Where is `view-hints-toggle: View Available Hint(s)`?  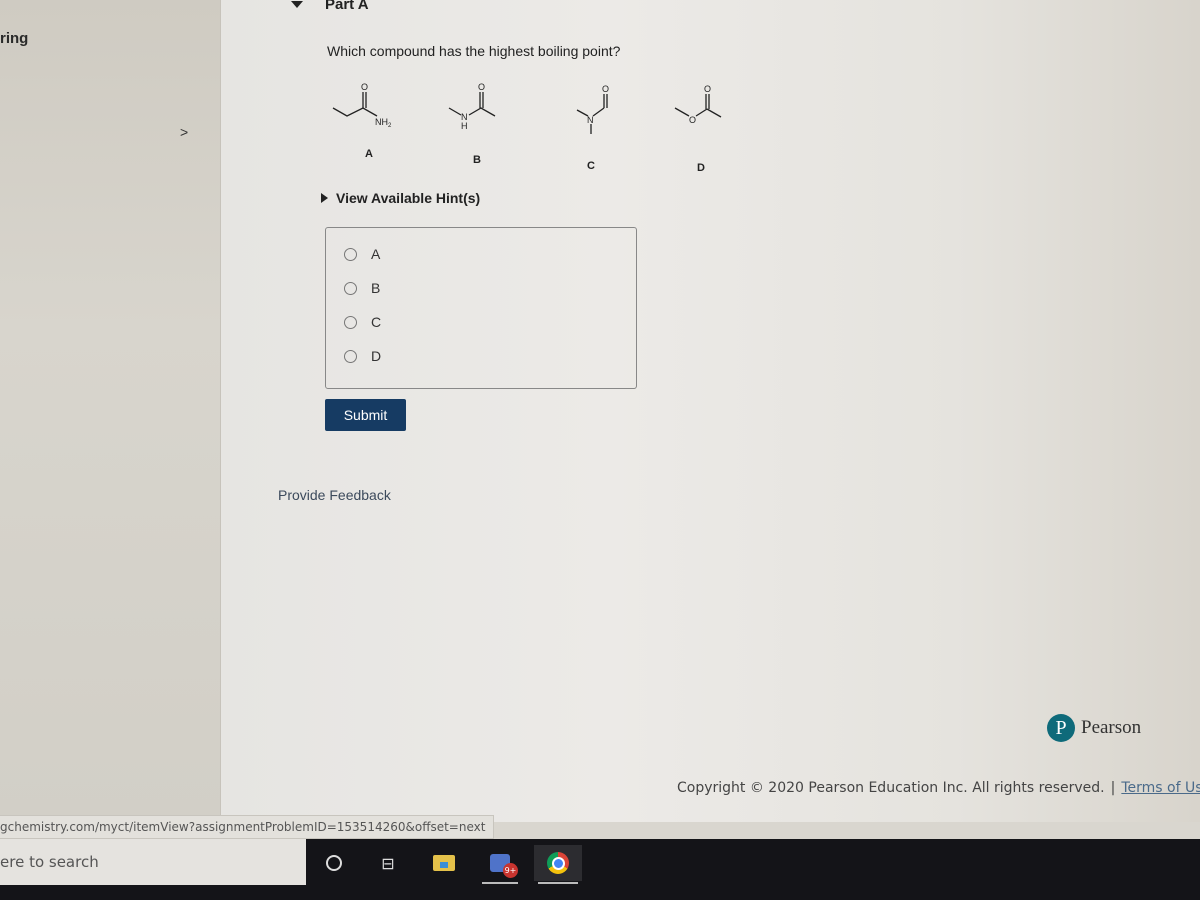
view-hints-toggle: View Available Hint(s) is located at coordinates (400, 198).